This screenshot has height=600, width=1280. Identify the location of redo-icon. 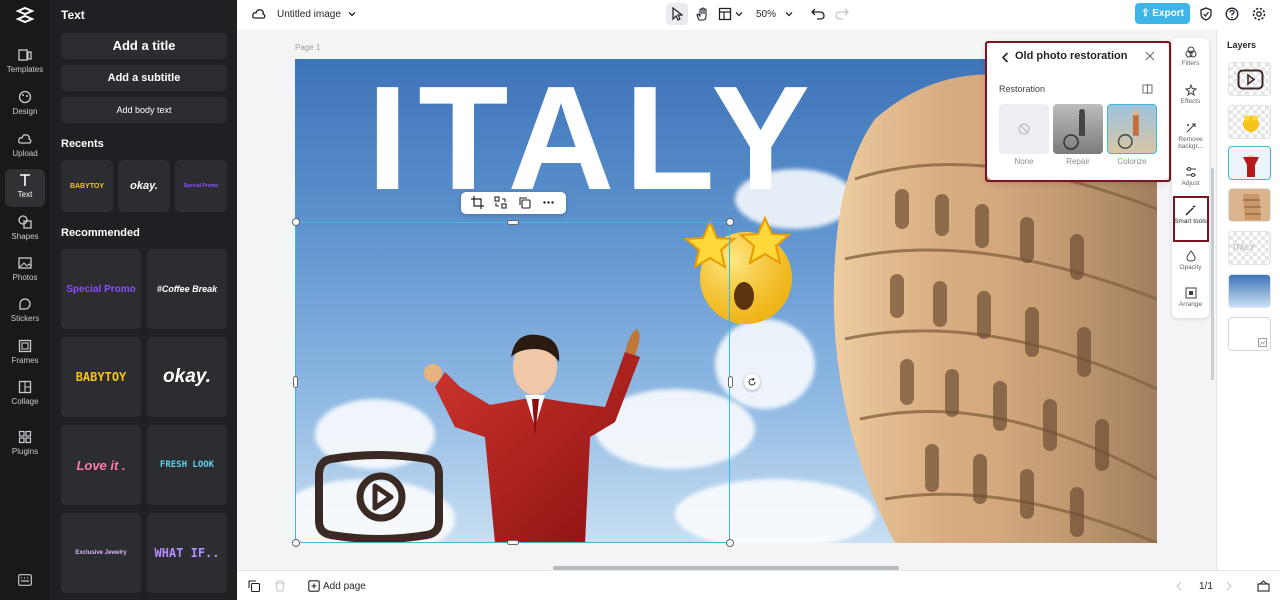
(842, 14).